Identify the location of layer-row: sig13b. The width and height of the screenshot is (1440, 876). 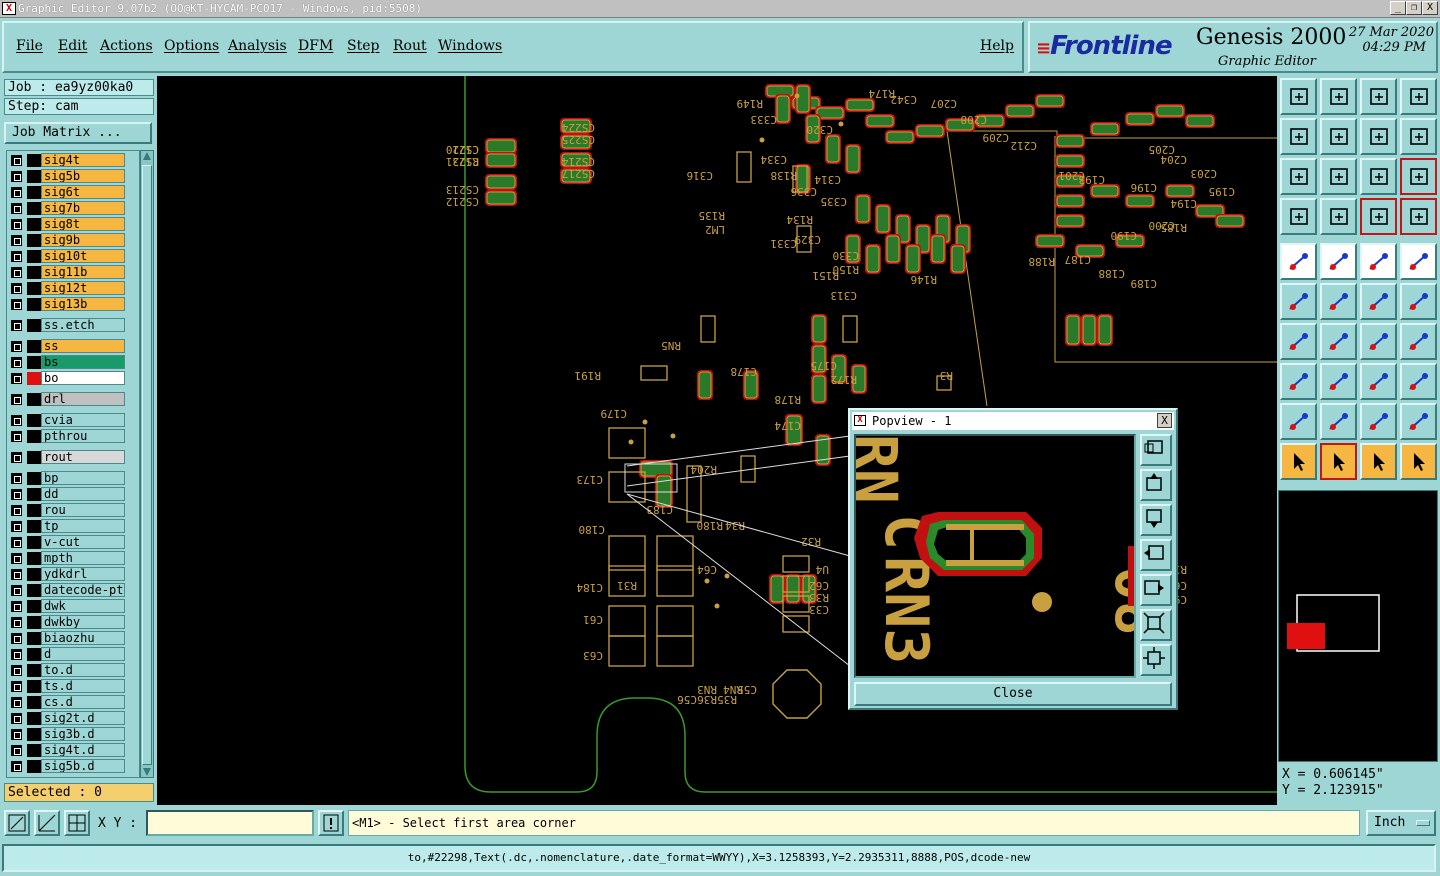
(73, 304).